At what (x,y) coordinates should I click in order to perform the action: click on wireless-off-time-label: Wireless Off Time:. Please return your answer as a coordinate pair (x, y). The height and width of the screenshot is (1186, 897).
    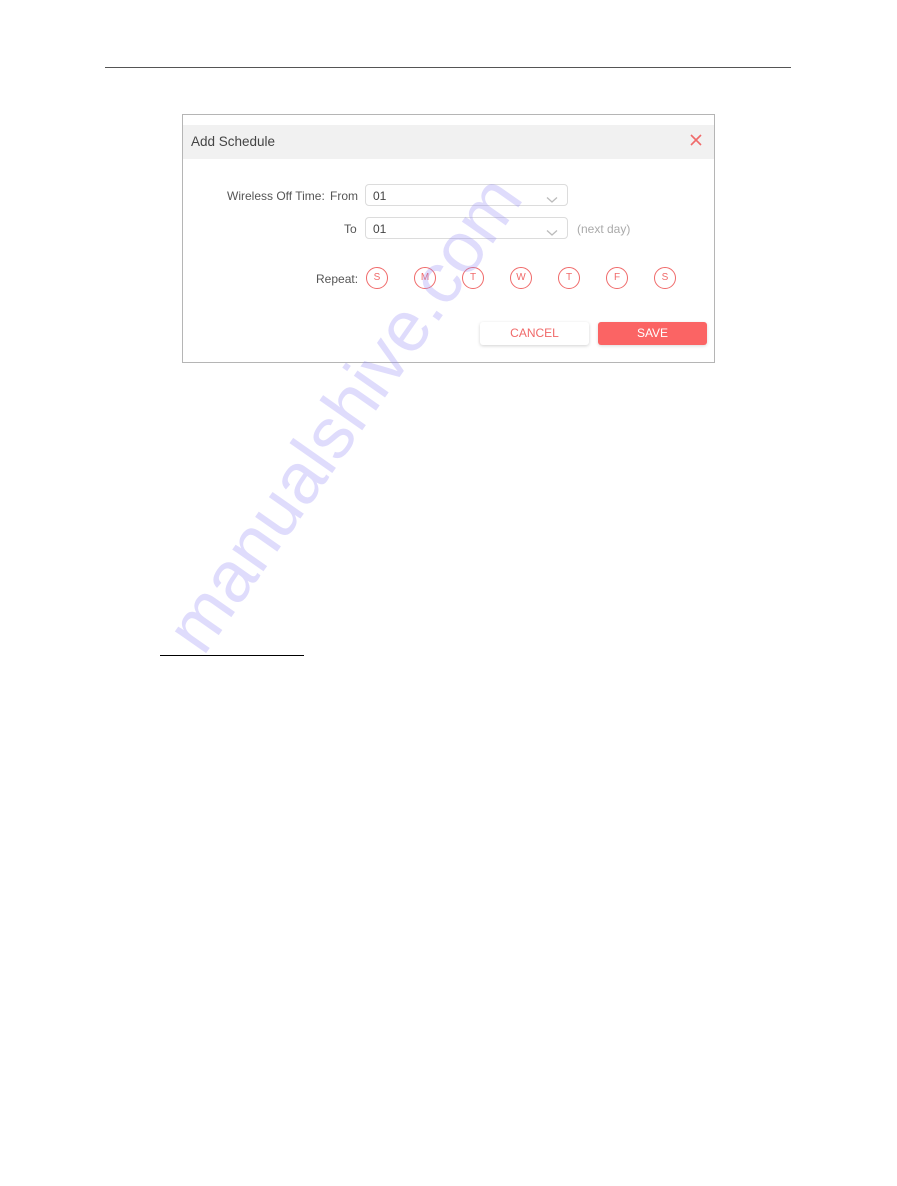
    Looking at the image, I should click on (276, 196).